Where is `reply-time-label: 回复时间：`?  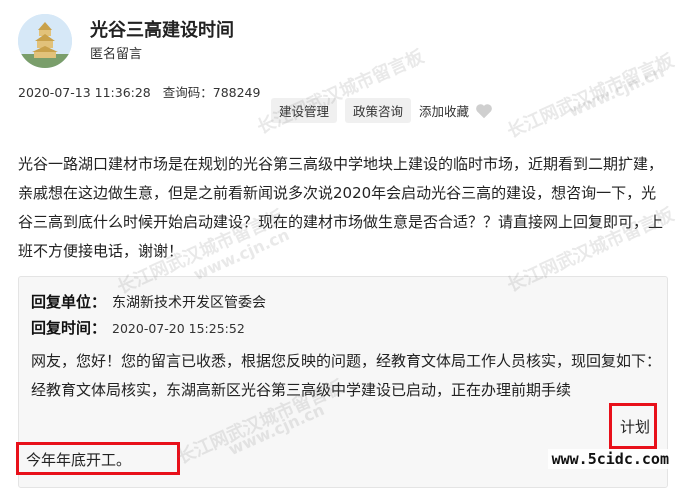
reply-time-label: 回复时间： is located at coordinates (69, 328).